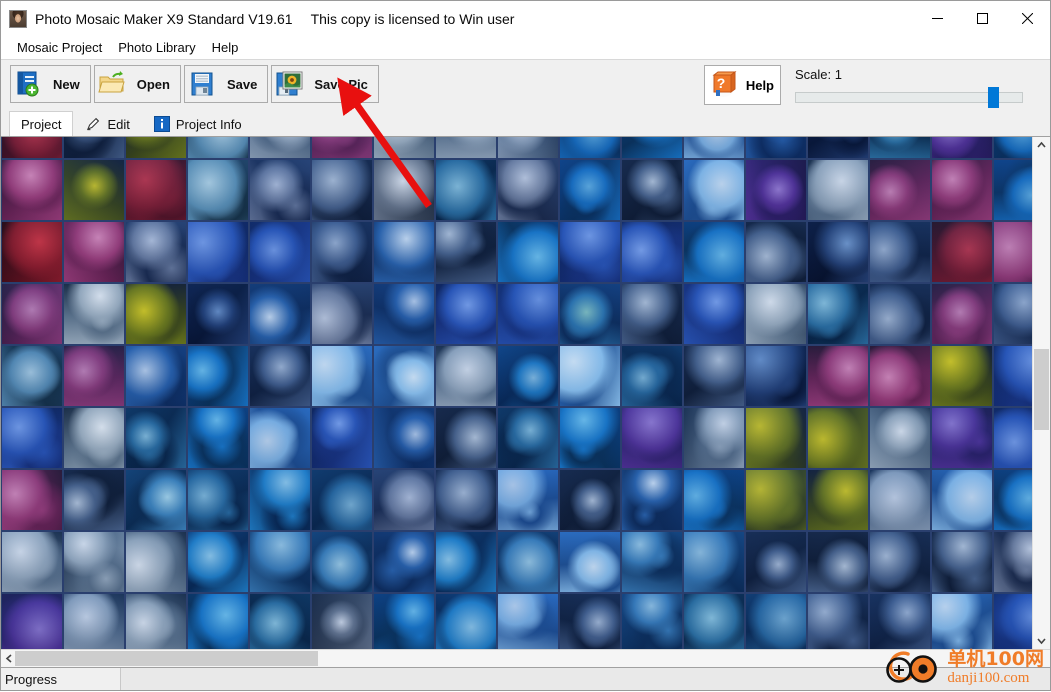 The image size is (1051, 692). I want to click on scroll-down-arrow, so click(1041, 640).